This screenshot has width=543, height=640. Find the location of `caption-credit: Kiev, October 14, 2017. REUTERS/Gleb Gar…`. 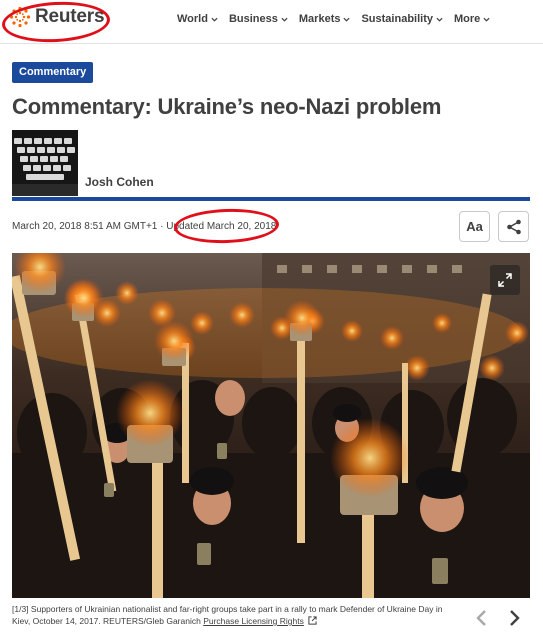

caption-credit: Kiev, October 14, 2017. REUTERS/Gleb Gar… is located at coordinates (106, 621).